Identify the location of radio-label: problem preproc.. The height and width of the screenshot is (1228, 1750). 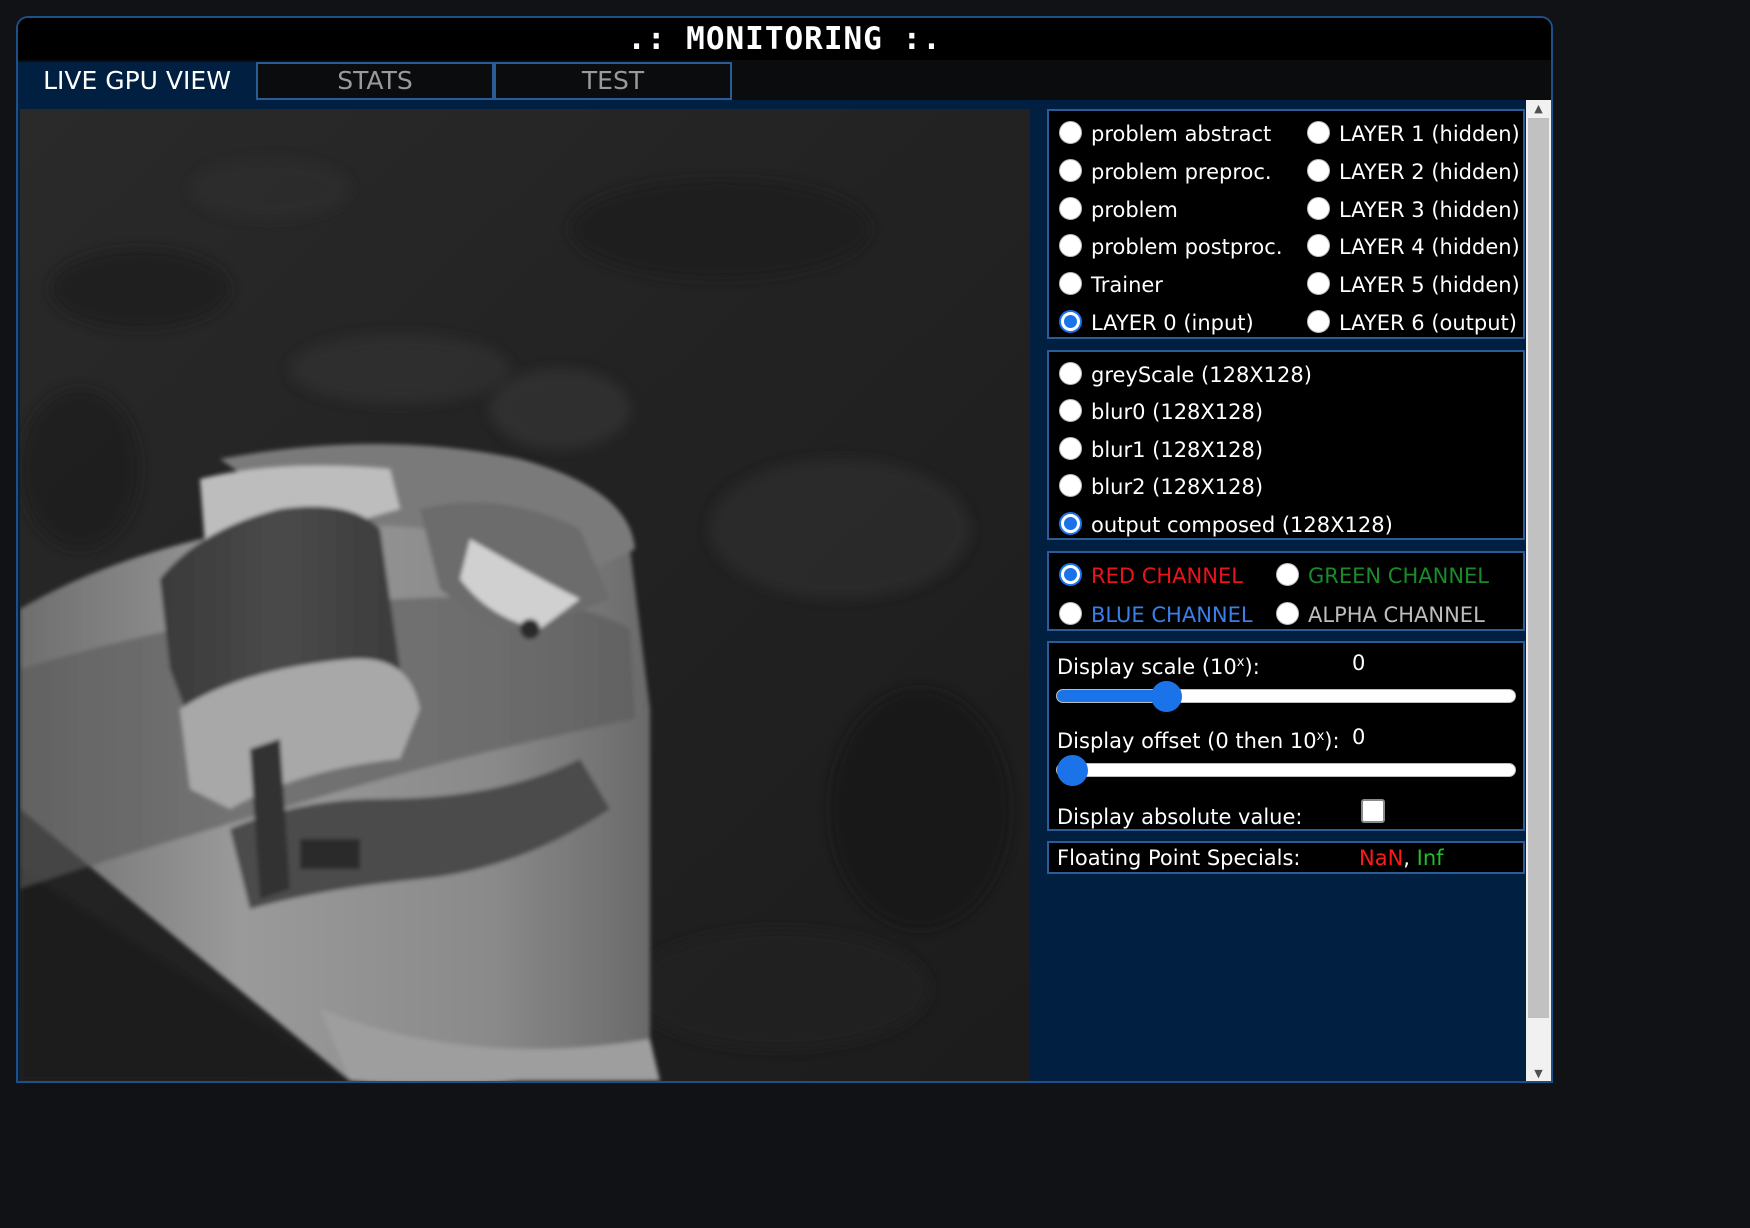
(1181, 172).